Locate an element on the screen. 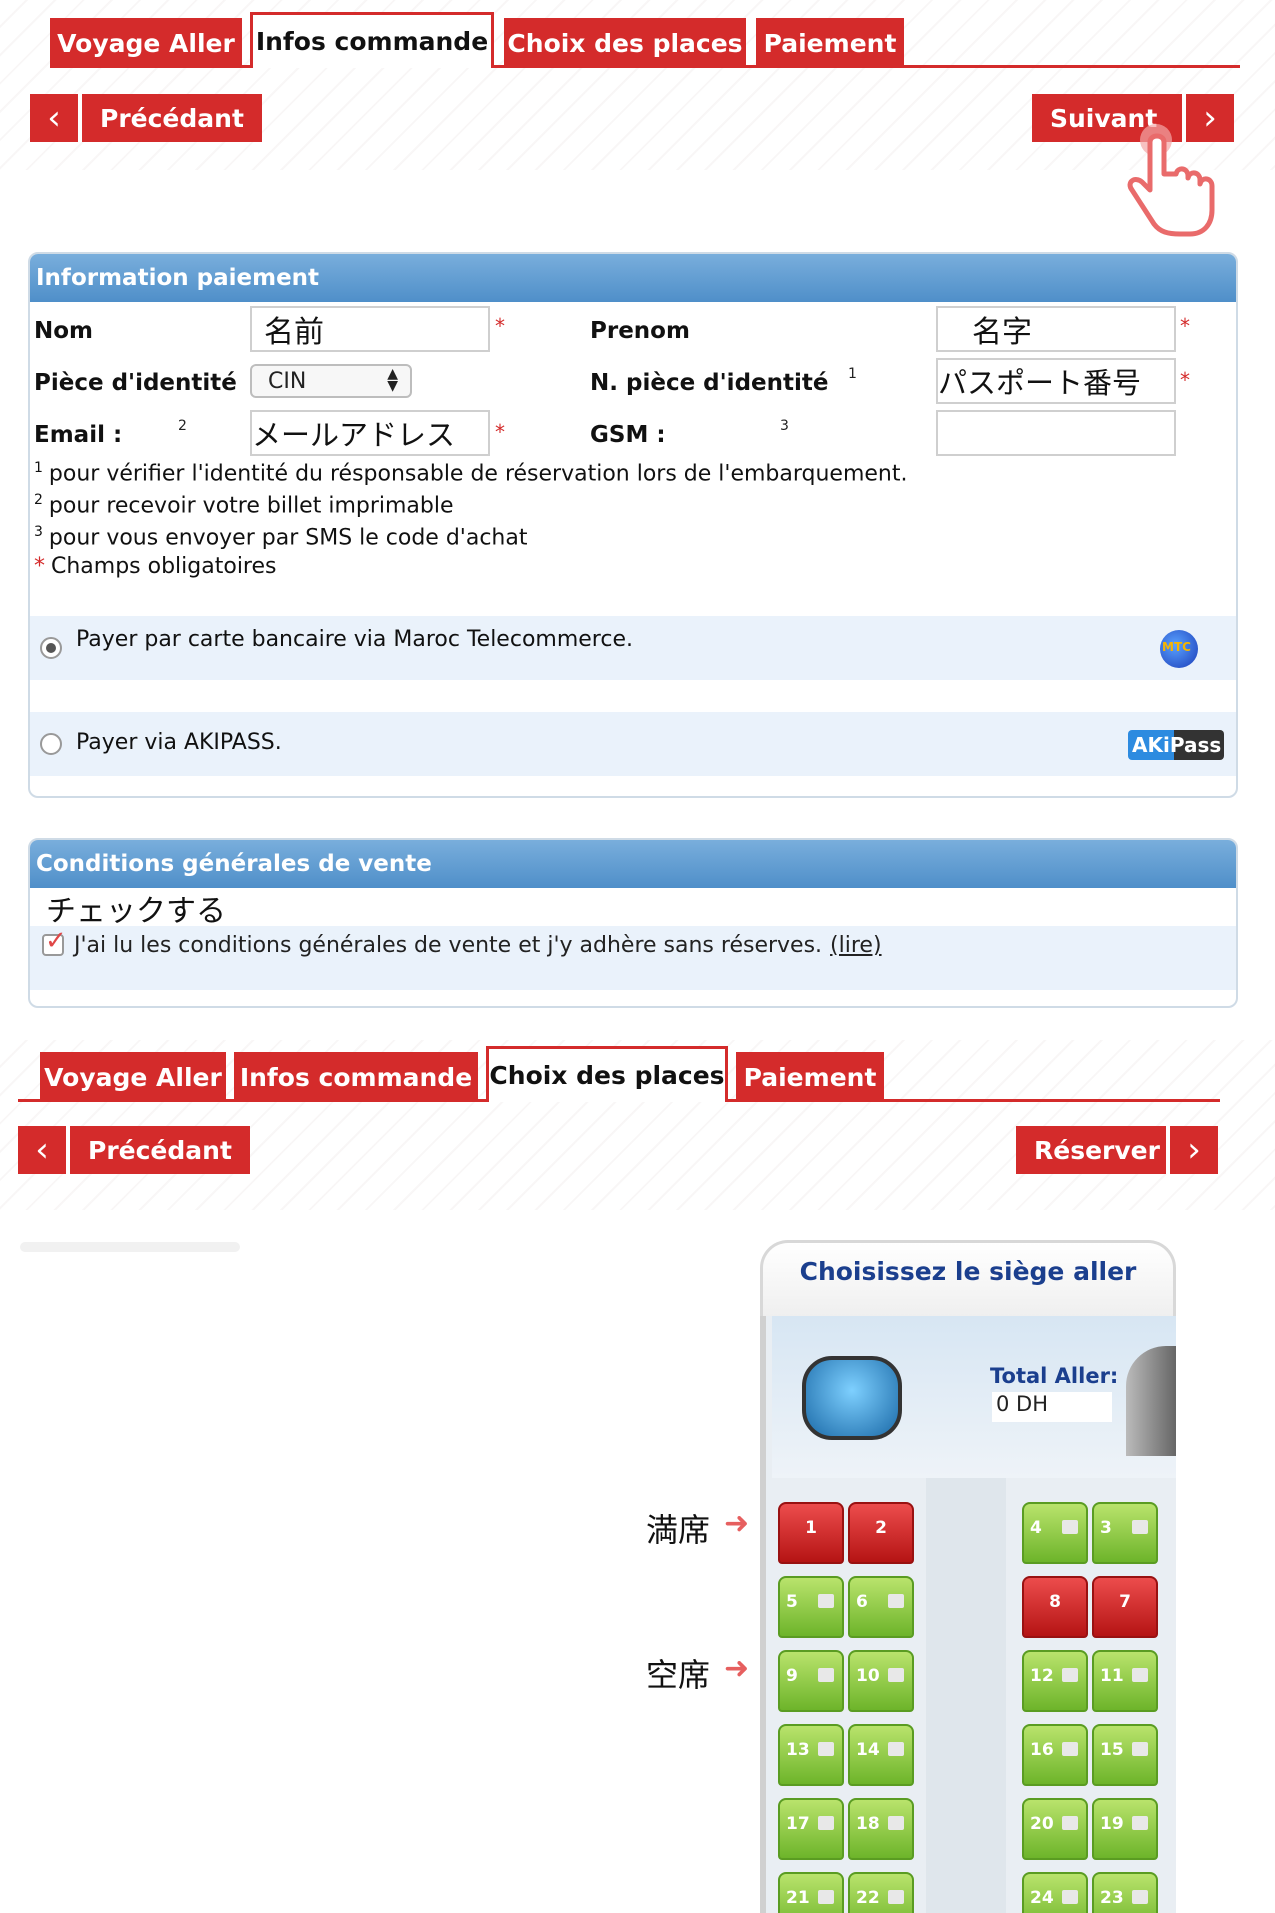 Image resolution: width=1275 pixels, height=1913 pixels. seat-23: 23 is located at coordinates (1125, 1892).